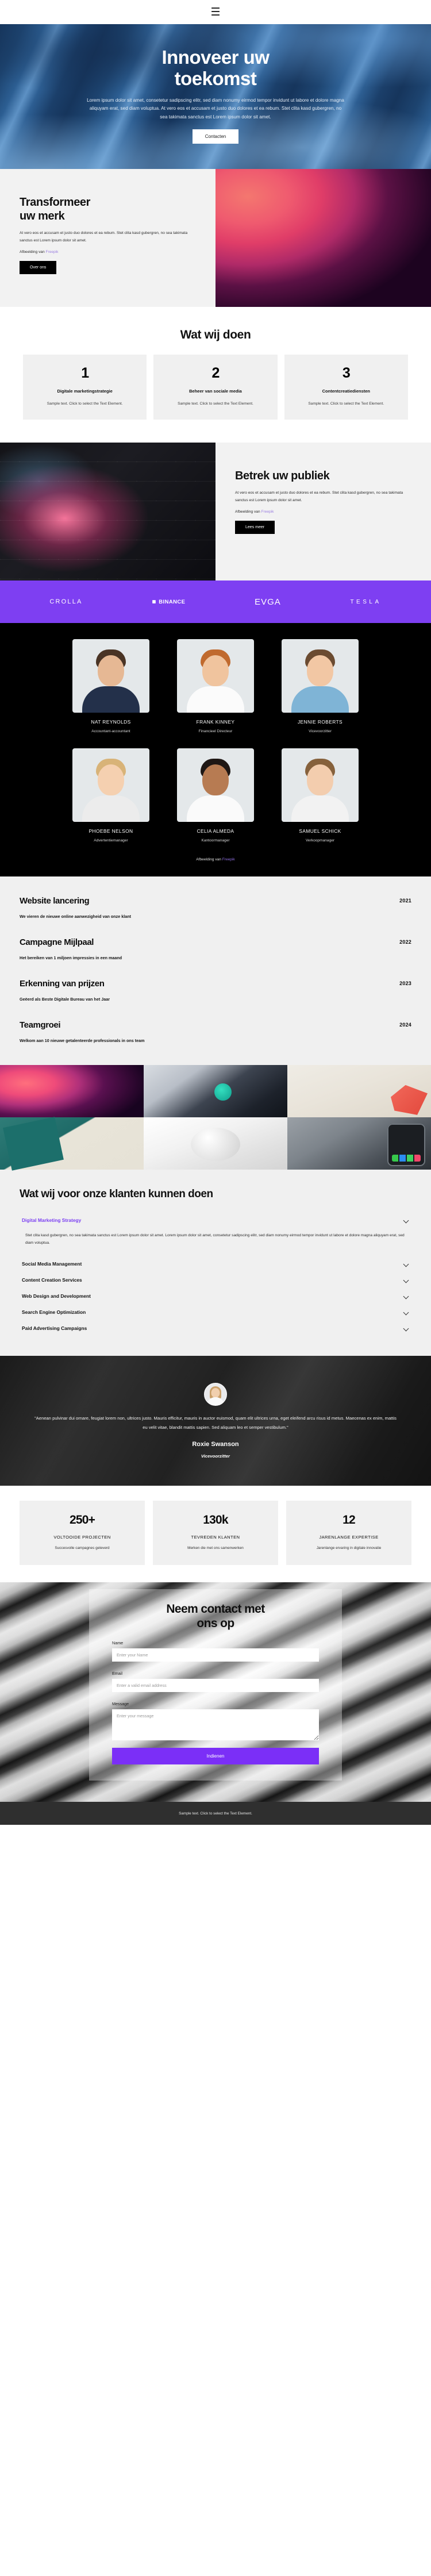 Image resolution: width=431 pixels, height=2576 pixels. I want to click on email-input, so click(215, 1685).